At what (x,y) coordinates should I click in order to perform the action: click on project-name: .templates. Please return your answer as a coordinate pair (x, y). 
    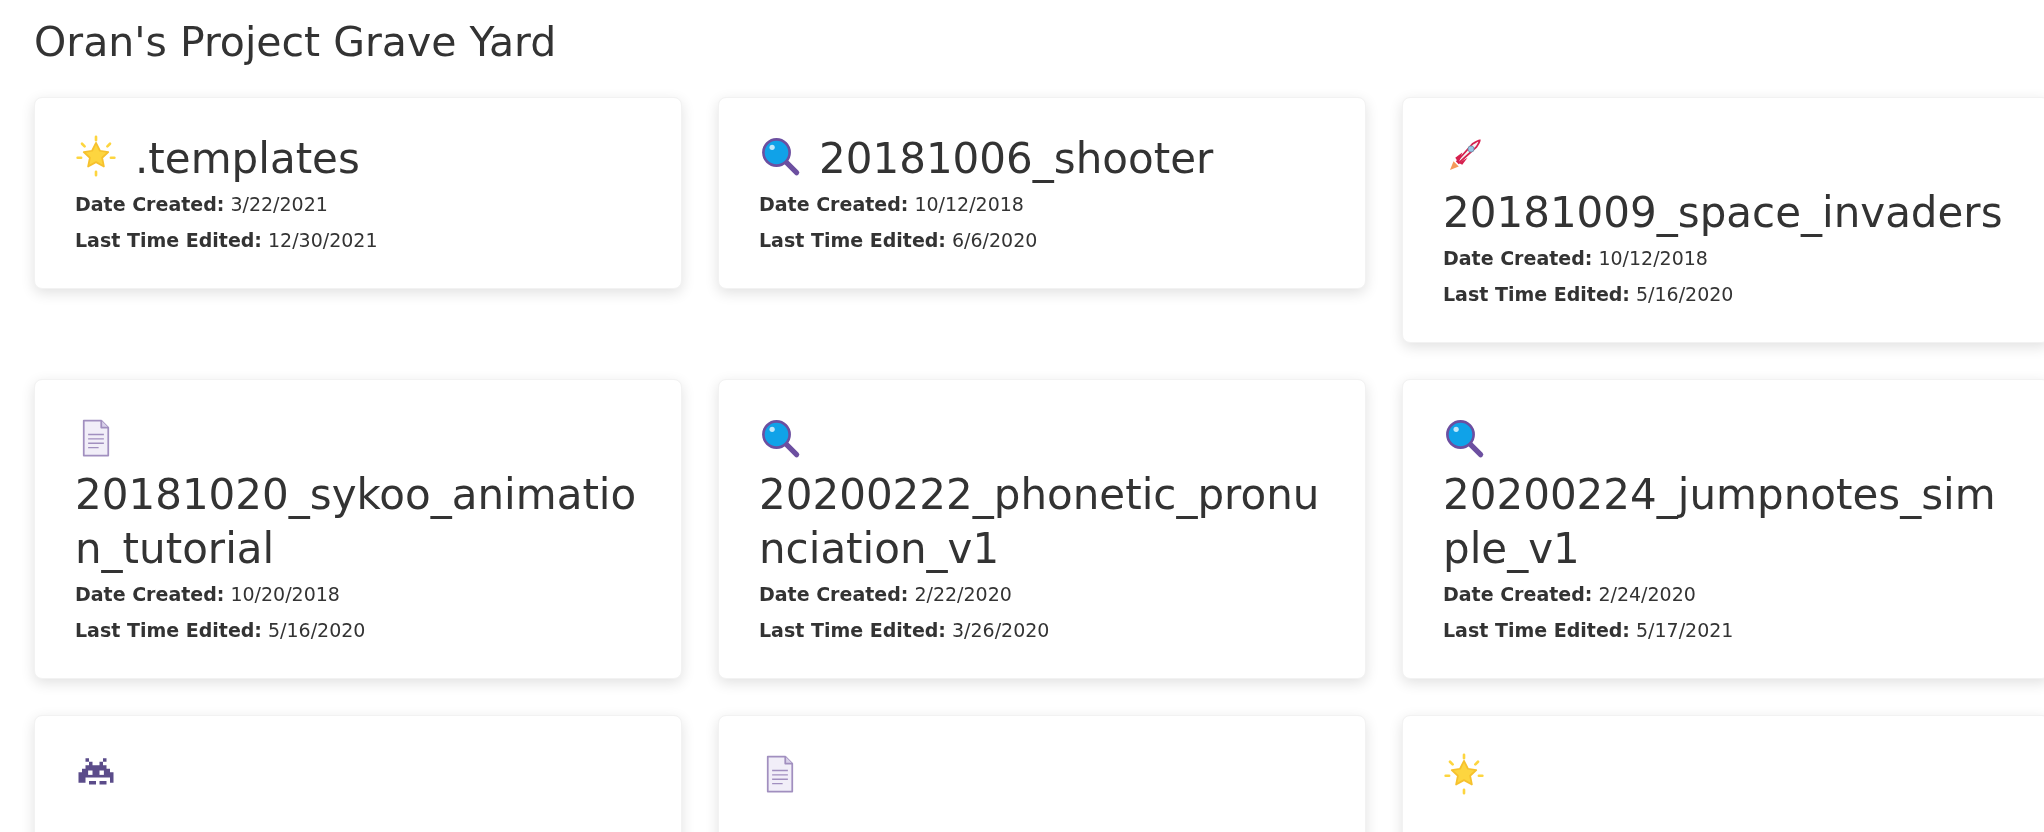
    Looking at the image, I should click on (247, 159).